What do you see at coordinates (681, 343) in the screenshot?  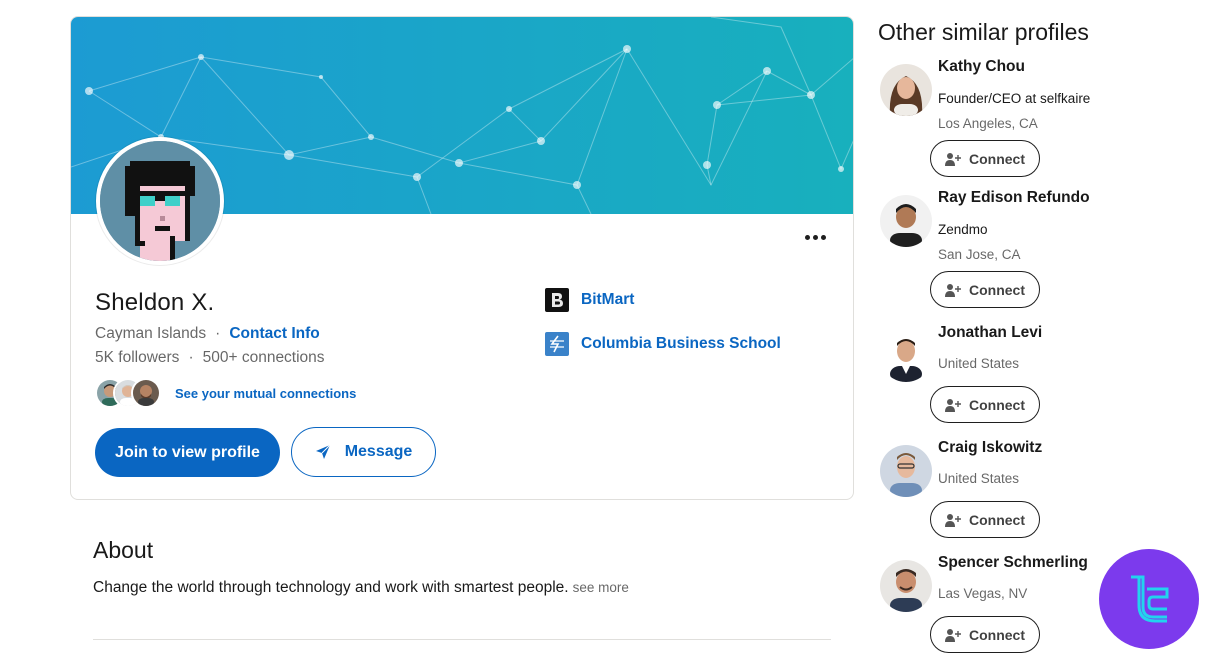 I see `company-name: Columbia Business School` at bounding box center [681, 343].